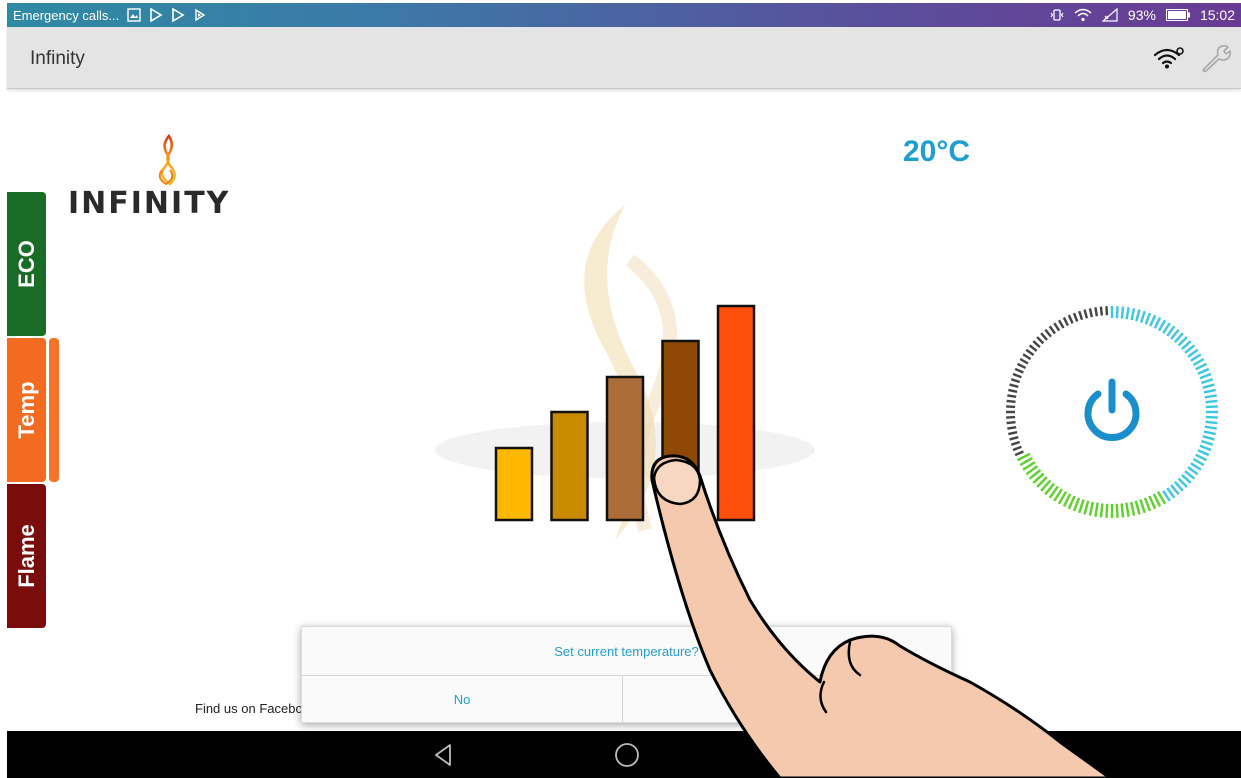 The image size is (1241, 778). Describe the element at coordinates (937, 151) in the screenshot. I see `temperature-readout: 20°C` at that location.